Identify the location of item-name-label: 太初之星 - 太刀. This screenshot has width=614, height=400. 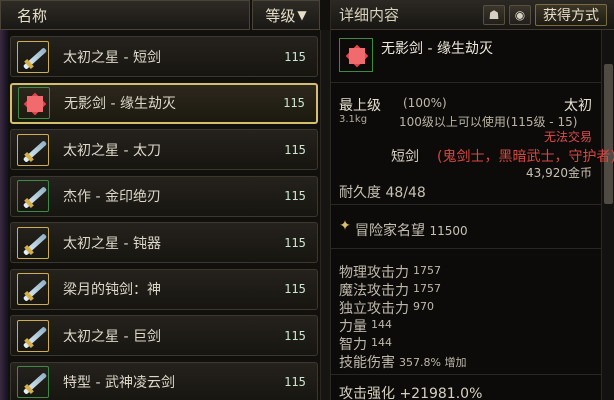
(112, 150).